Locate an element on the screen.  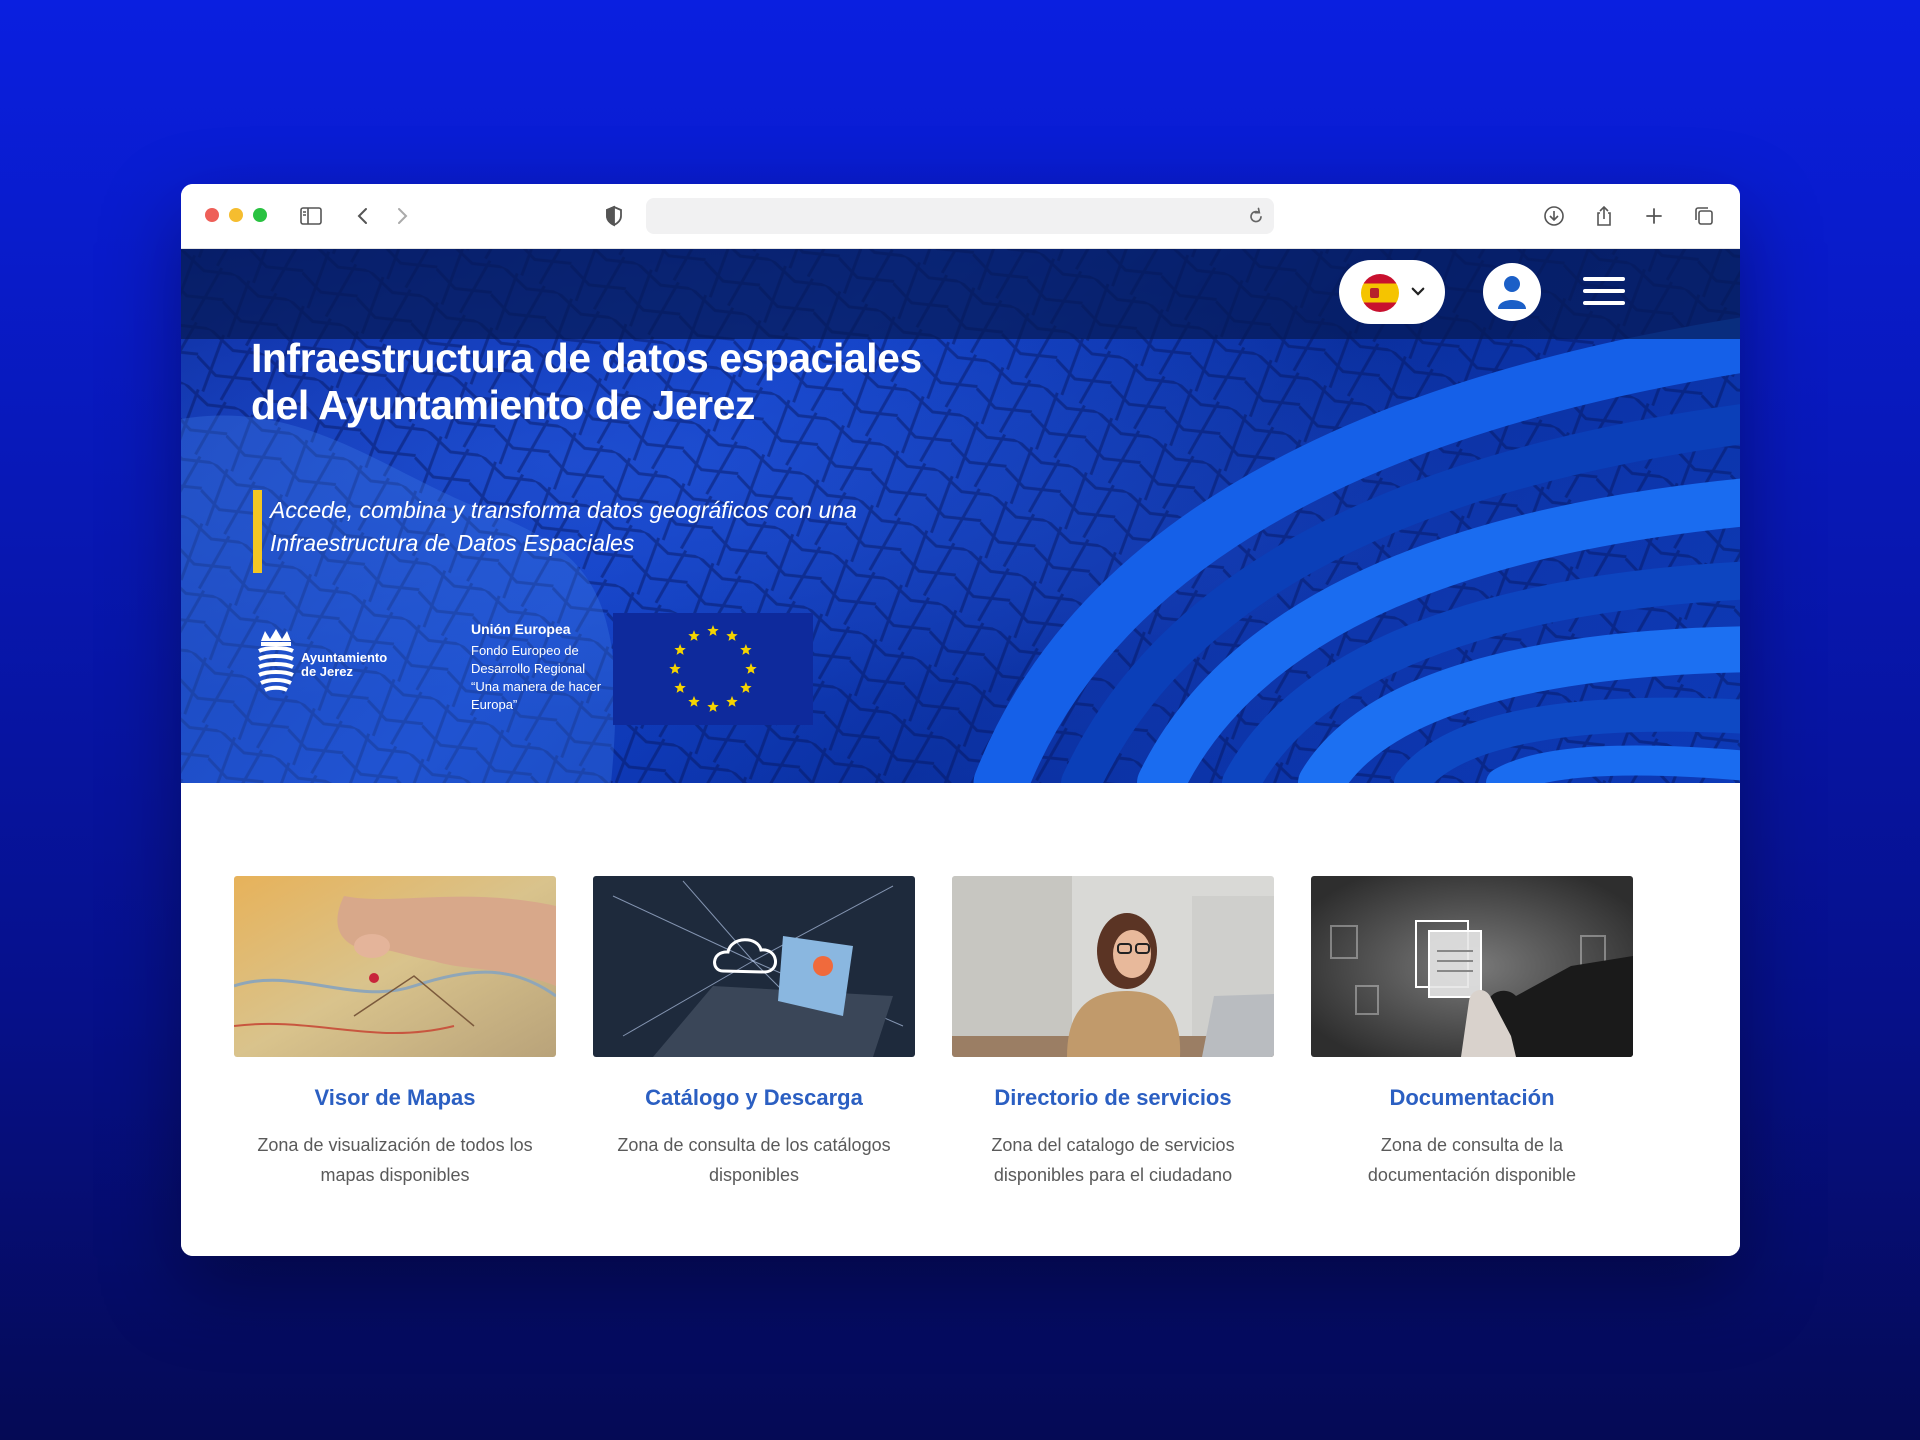
eu-fund-name: Fondo Europeo de Desarrollo Regional is located at coordinates (528, 659).